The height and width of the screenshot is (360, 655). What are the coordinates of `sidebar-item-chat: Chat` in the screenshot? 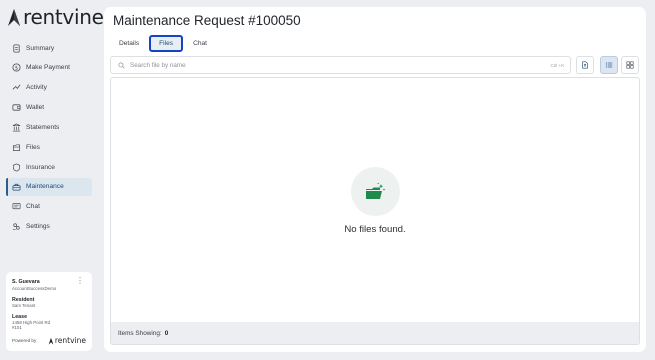 It's located at (49, 207).